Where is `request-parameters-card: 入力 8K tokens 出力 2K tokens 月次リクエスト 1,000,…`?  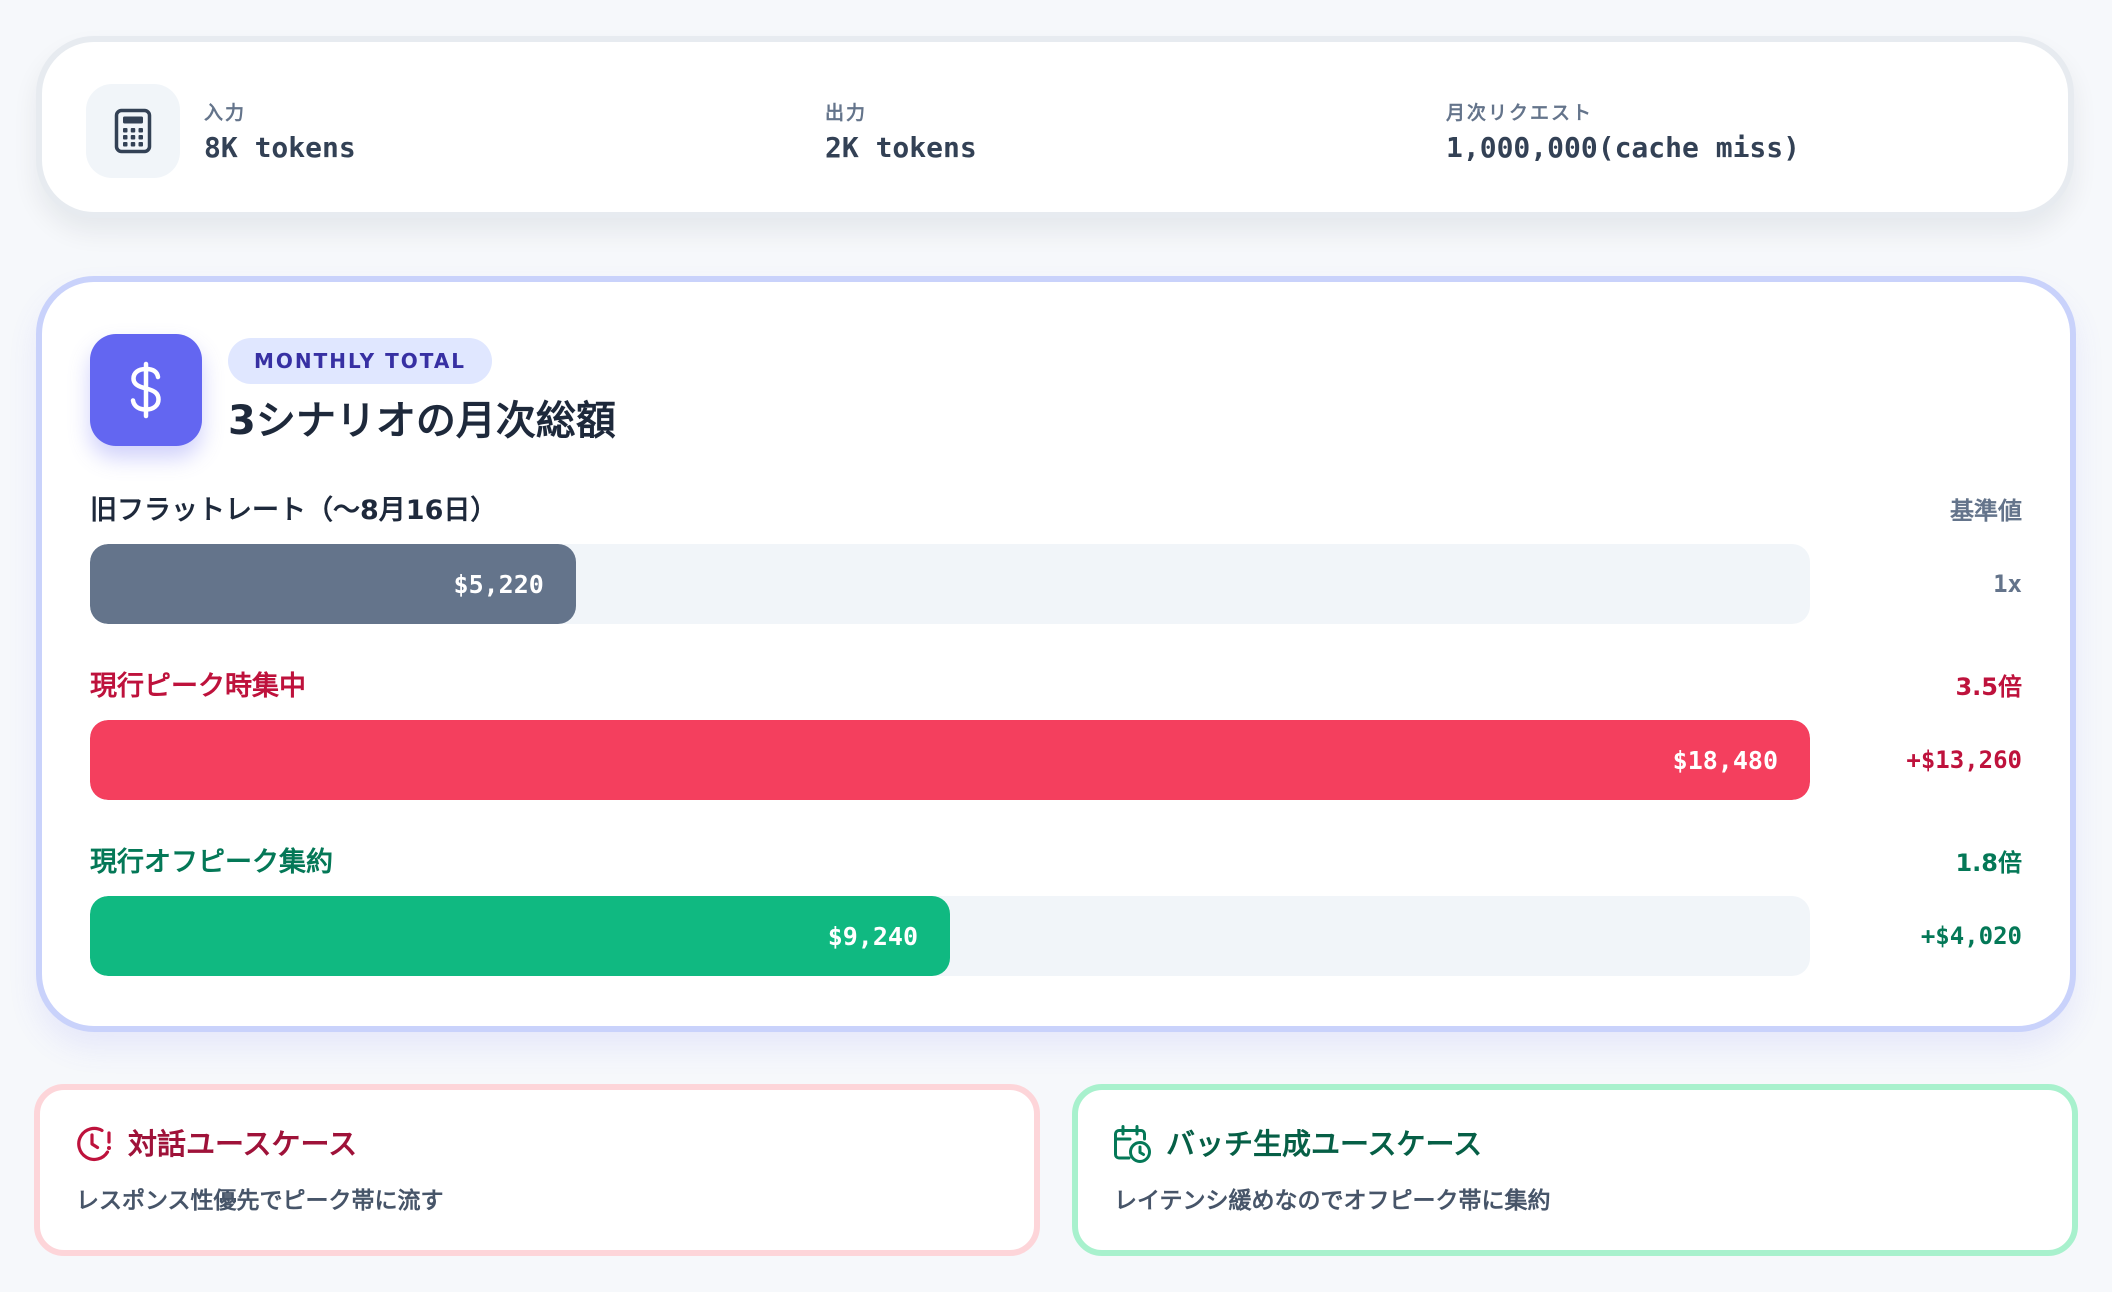 request-parameters-card: 入力 8K tokens 出力 2K tokens 月次リクエスト 1,000,… is located at coordinates (1055, 127).